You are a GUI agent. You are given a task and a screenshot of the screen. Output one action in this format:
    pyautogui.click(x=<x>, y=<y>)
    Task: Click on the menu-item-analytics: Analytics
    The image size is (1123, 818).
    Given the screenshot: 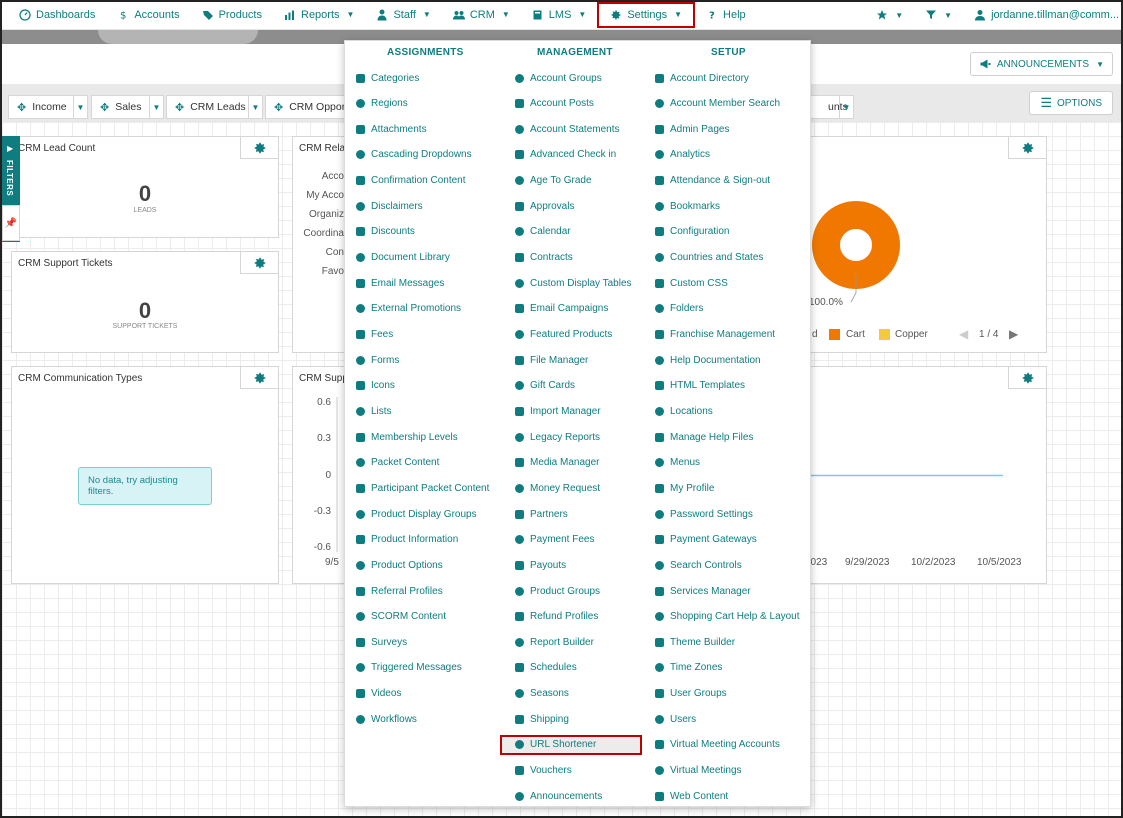 What is the action you would take?
    pyautogui.click(x=682, y=155)
    